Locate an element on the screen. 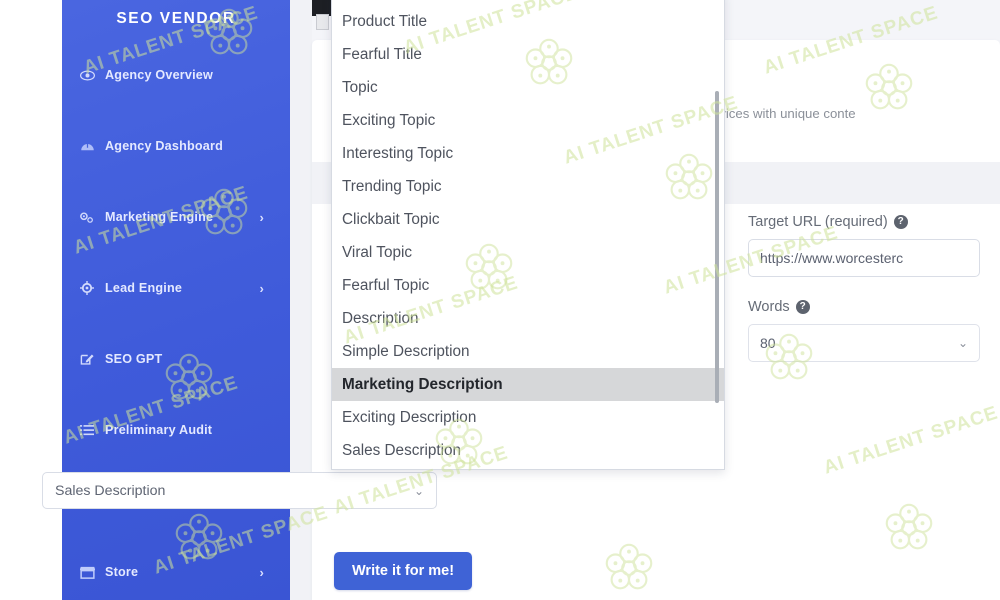  dropdown-option: Trending Topic is located at coordinates (528, 186).